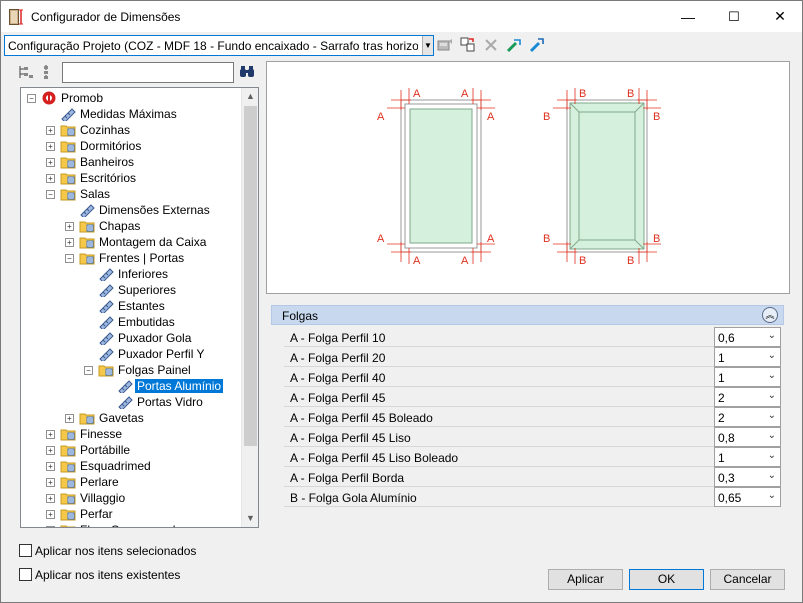  I want to click on tree-node: + Banheiros, so click(131, 162).